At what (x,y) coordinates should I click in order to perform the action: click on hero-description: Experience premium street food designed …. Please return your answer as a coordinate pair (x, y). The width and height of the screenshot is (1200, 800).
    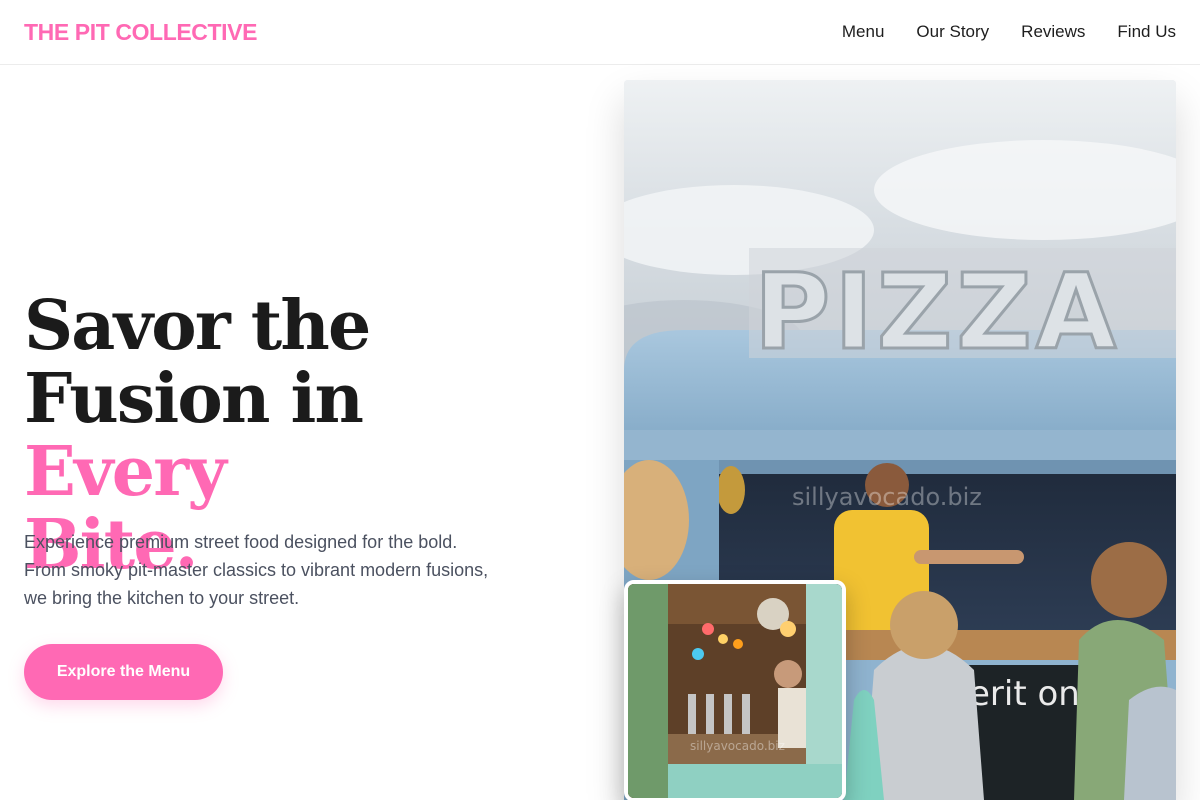
    Looking at the image, I should click on (284, 570).